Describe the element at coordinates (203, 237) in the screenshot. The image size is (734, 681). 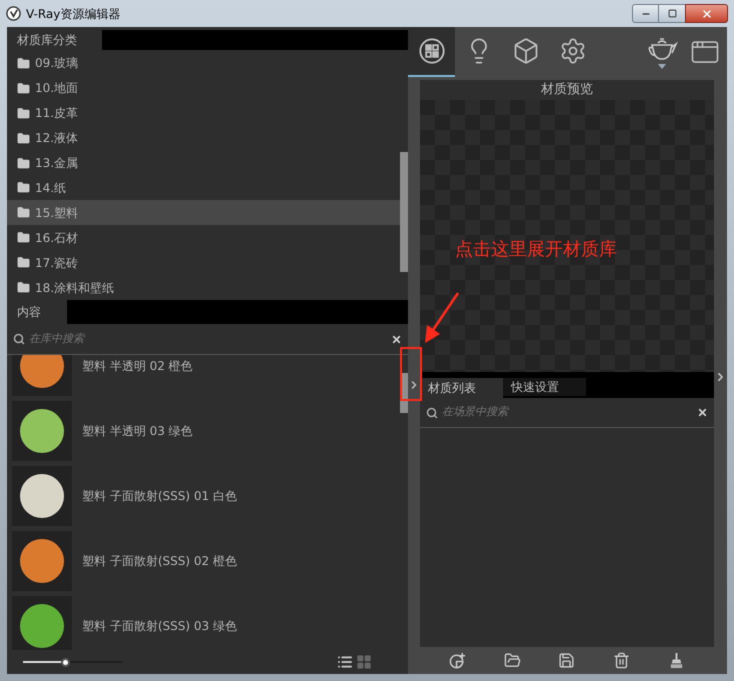
I see `category-item: 16.石材` at that location.